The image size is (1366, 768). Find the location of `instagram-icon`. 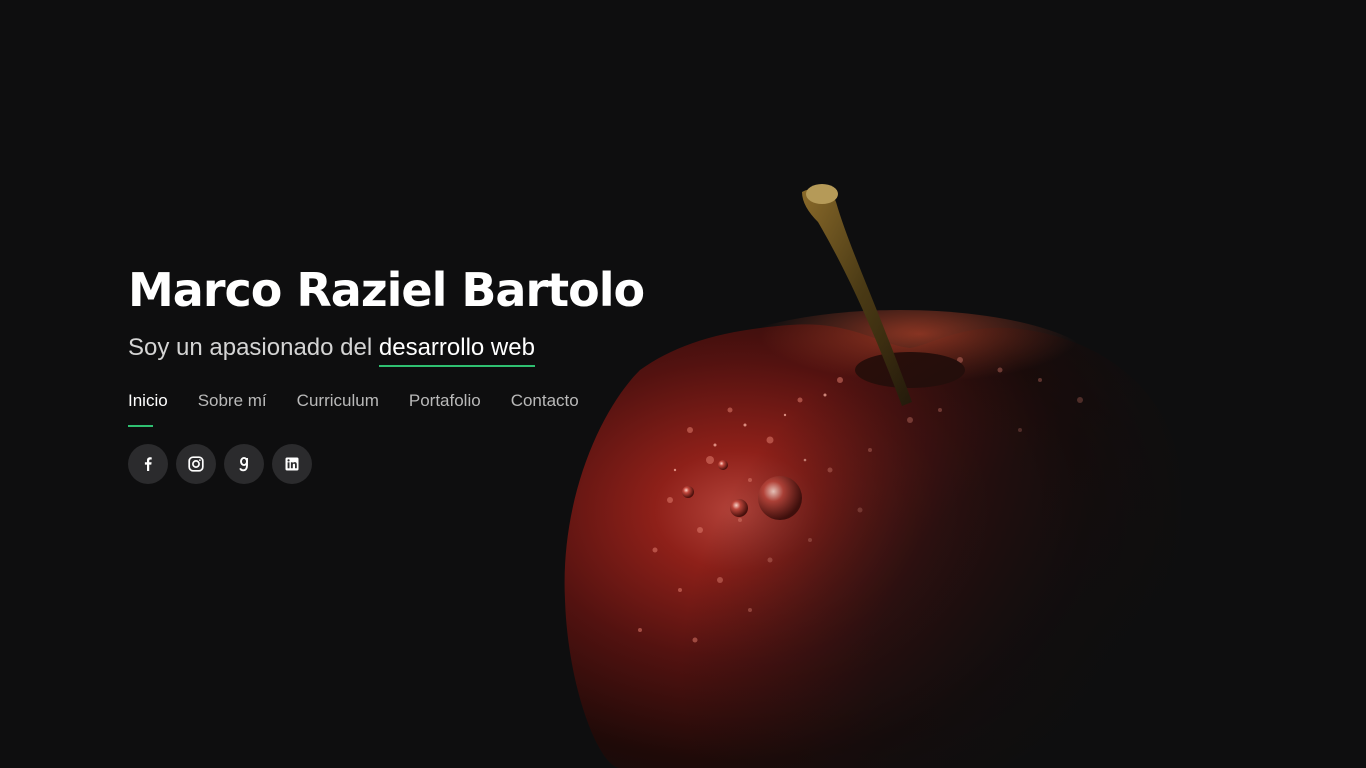

instagram-icon is located at coordinates (196, 464).